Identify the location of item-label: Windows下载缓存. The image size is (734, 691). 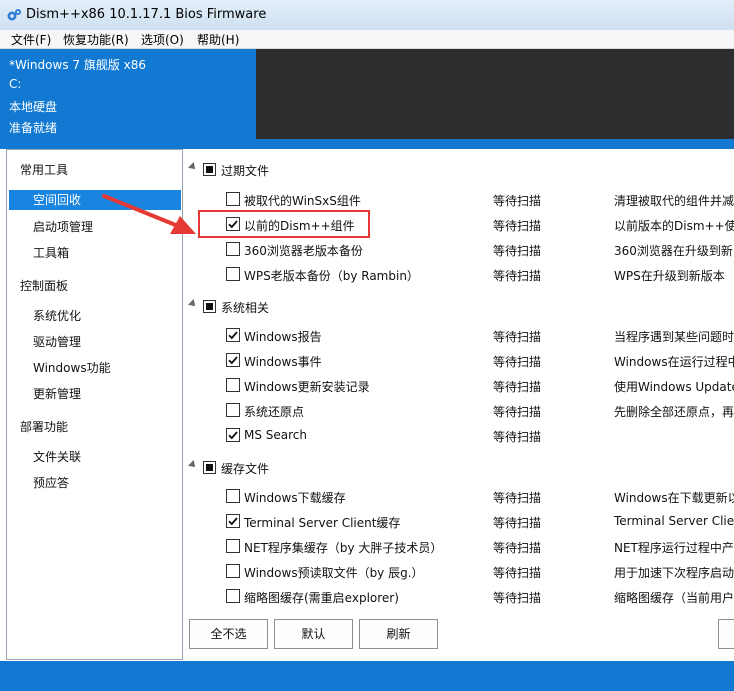
(295, 498).